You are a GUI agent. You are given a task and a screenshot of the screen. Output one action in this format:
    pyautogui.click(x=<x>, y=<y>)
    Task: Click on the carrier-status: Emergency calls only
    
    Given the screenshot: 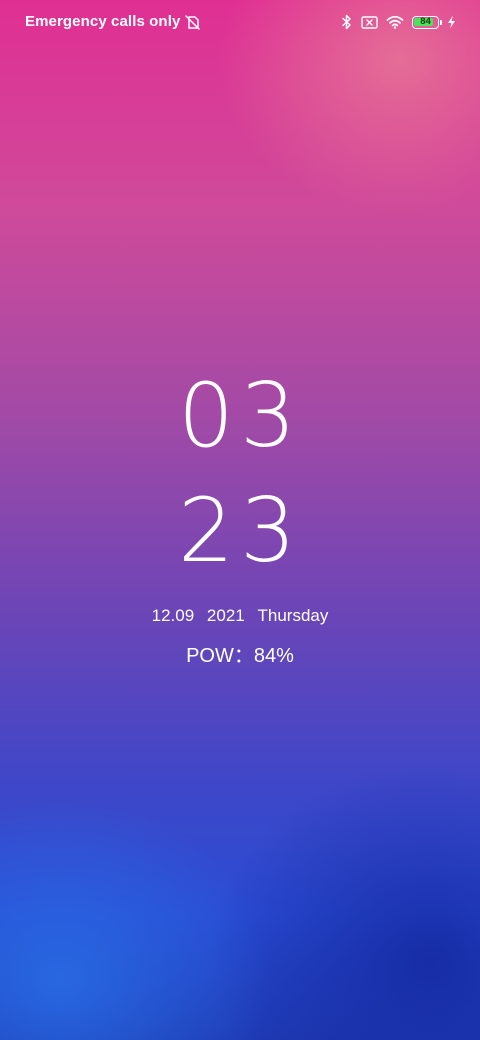 What is the action you would take?
    pyautogui.click(x=113, y=22)
    